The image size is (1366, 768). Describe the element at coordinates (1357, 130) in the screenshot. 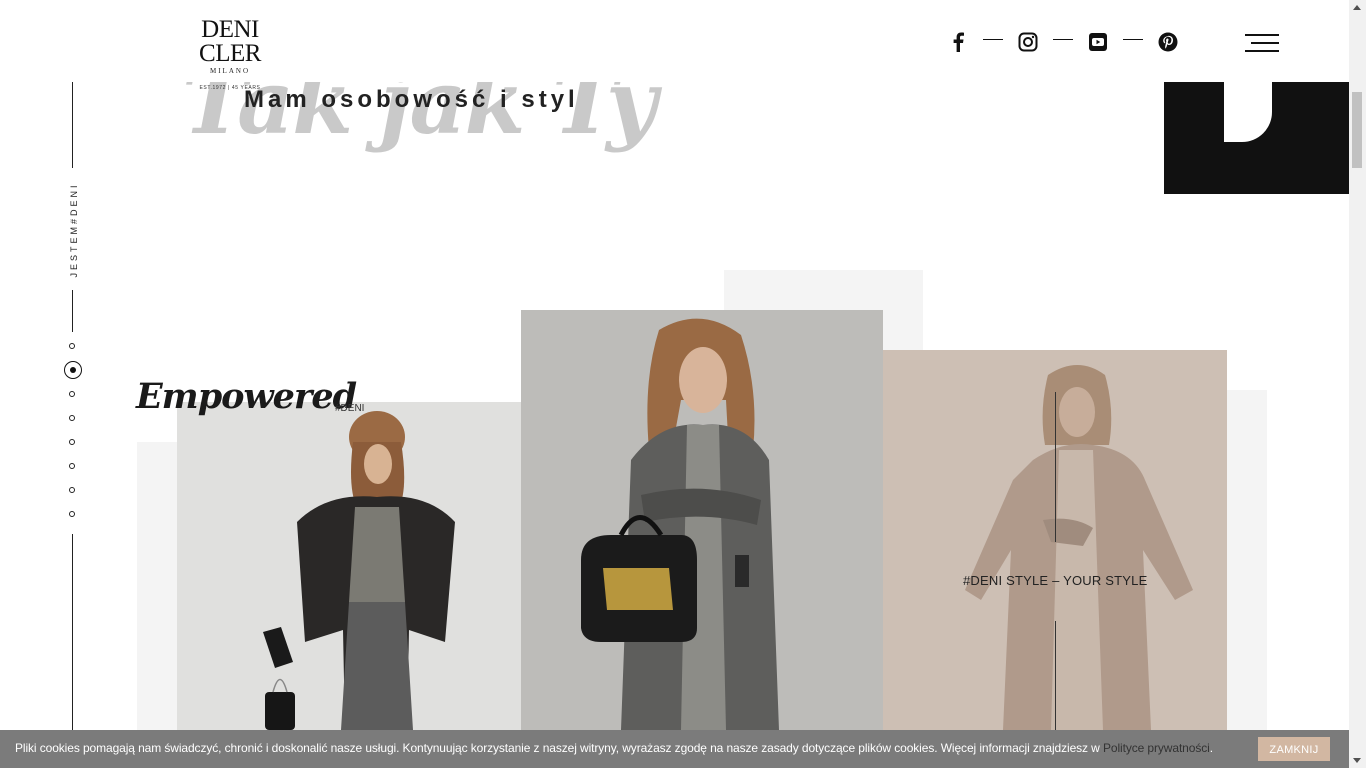

I see `scrollbar-thumb` at that location.